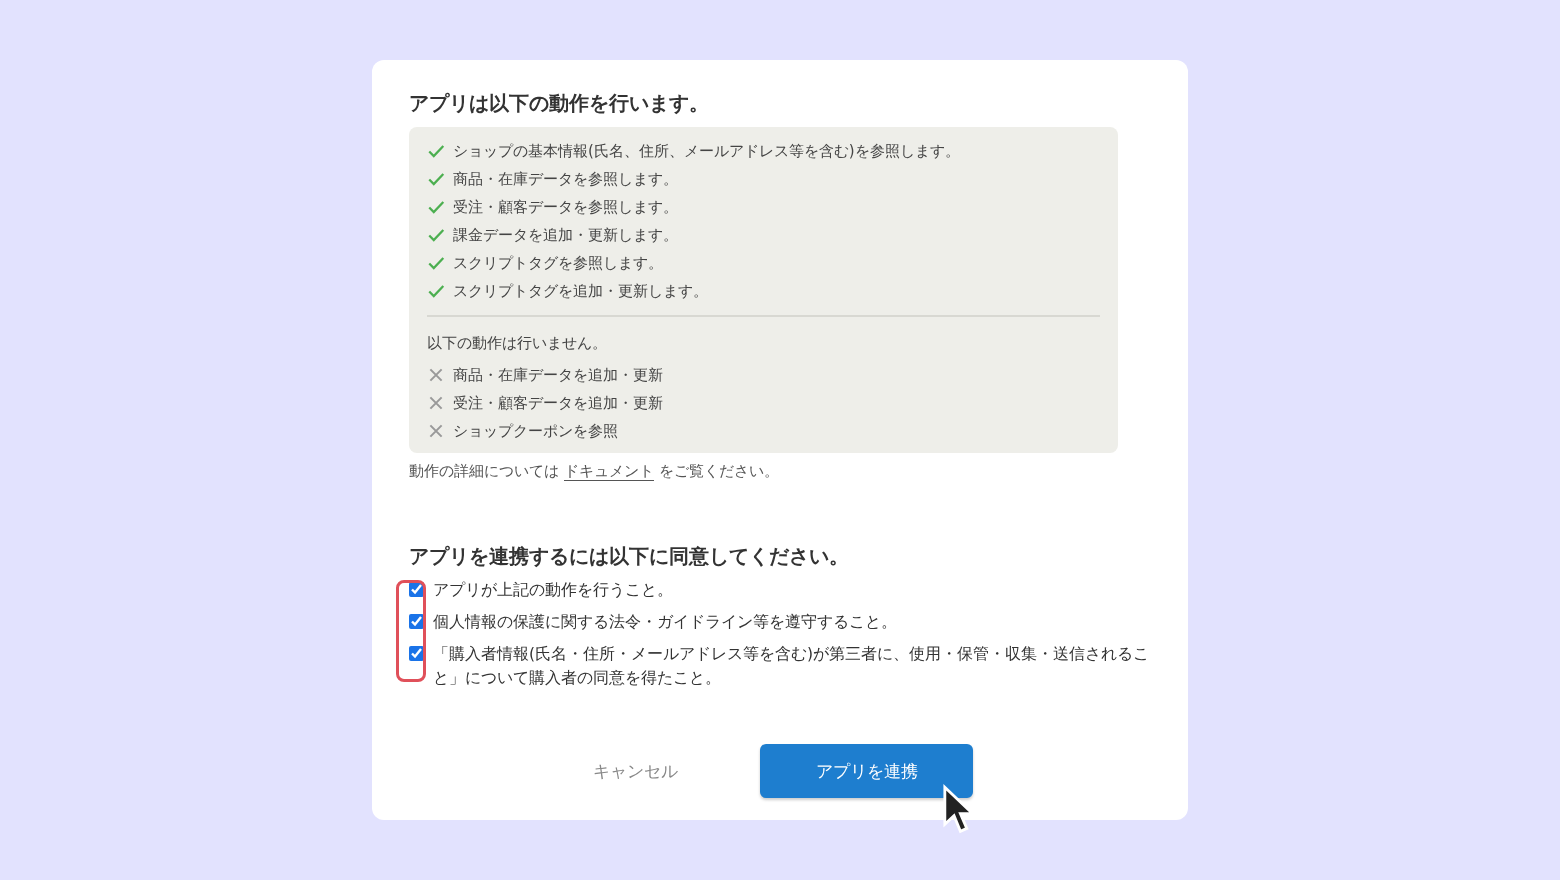  Describe the element at coordinates (565, 235) in the screenshot. I see `permission-text: 課金データを追加・更新します。` at that location.